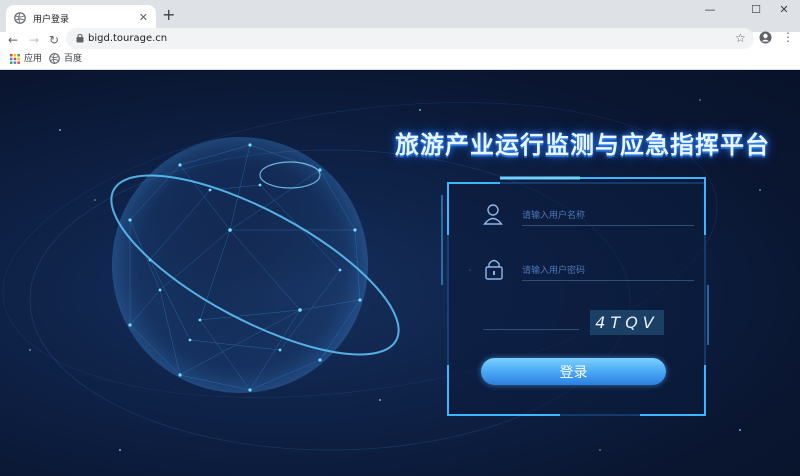 The width and height of the screenshot is (800, 476). Describe the element at coordinates (788, 37) in the screenshot. I see `menu-kebab-icon: ⋮` at that location.